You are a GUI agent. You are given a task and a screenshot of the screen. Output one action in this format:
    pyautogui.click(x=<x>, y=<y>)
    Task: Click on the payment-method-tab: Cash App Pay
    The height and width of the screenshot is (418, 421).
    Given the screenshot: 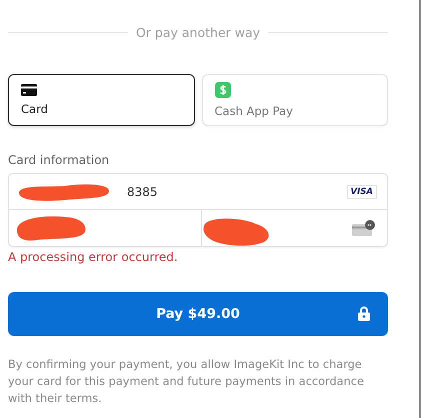 What is the action you would take?
    pyautogui.click(x=295, y=100)
    